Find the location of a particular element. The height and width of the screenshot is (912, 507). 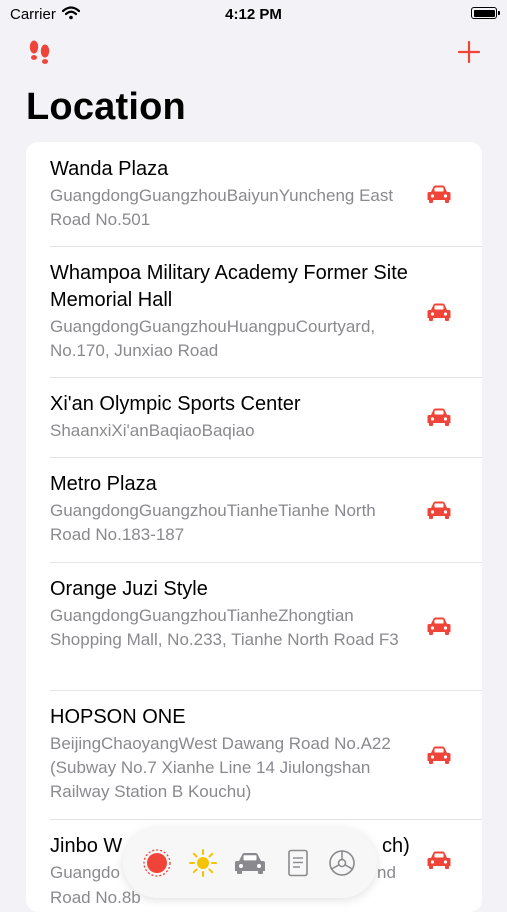

settings-icon is located at coordinates (342, 863).